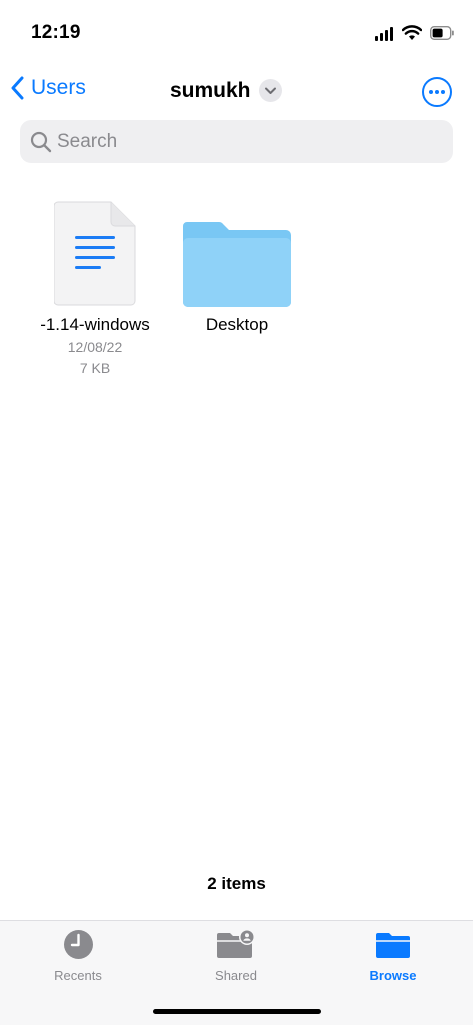 The image size is (473, 1025). Describe the element at coordinates (385, 34) in the screenshot. I see `cellular-signal-icon` at that location.